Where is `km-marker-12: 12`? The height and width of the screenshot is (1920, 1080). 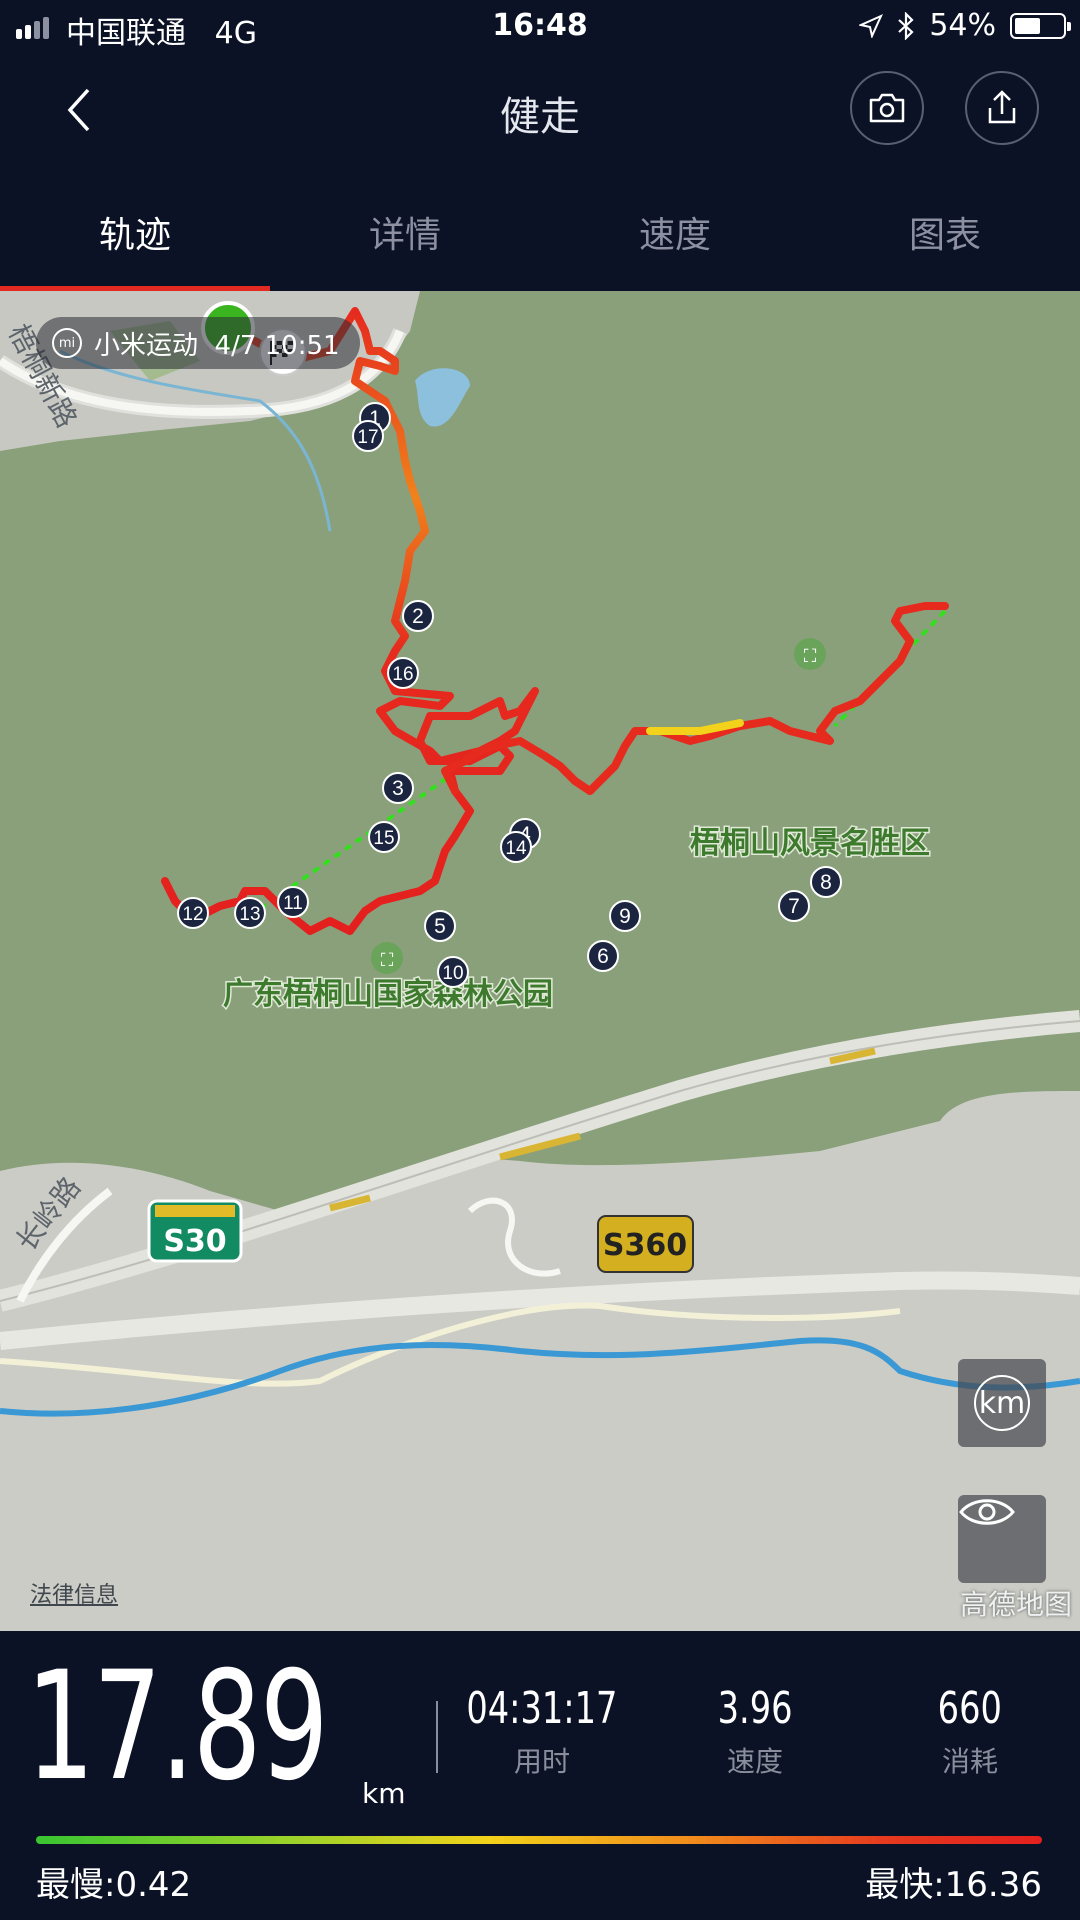 km-marker-12: 12 is located at coordinates (193, 913).